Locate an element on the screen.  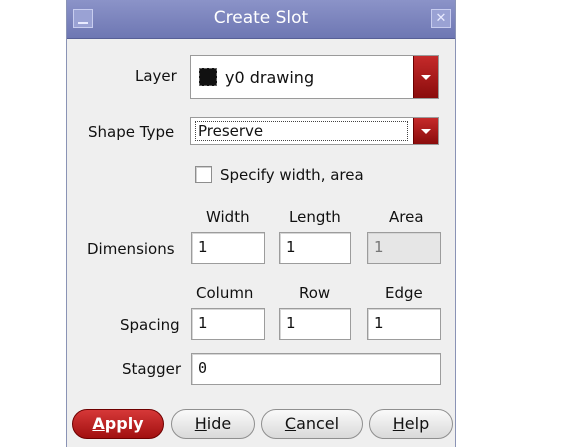
help-button: Help is located at coordinates (411, 424).